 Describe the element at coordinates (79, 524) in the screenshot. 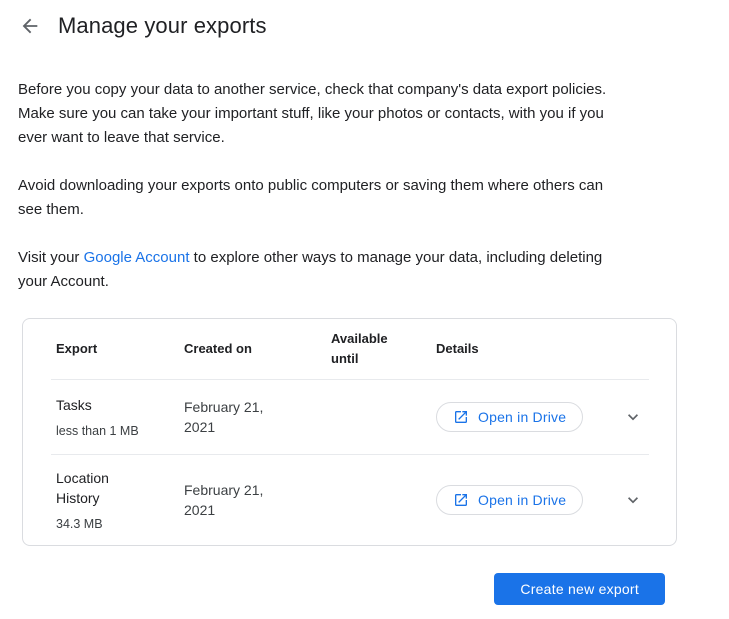

I see `export-size: 34.3 MB` at that location.